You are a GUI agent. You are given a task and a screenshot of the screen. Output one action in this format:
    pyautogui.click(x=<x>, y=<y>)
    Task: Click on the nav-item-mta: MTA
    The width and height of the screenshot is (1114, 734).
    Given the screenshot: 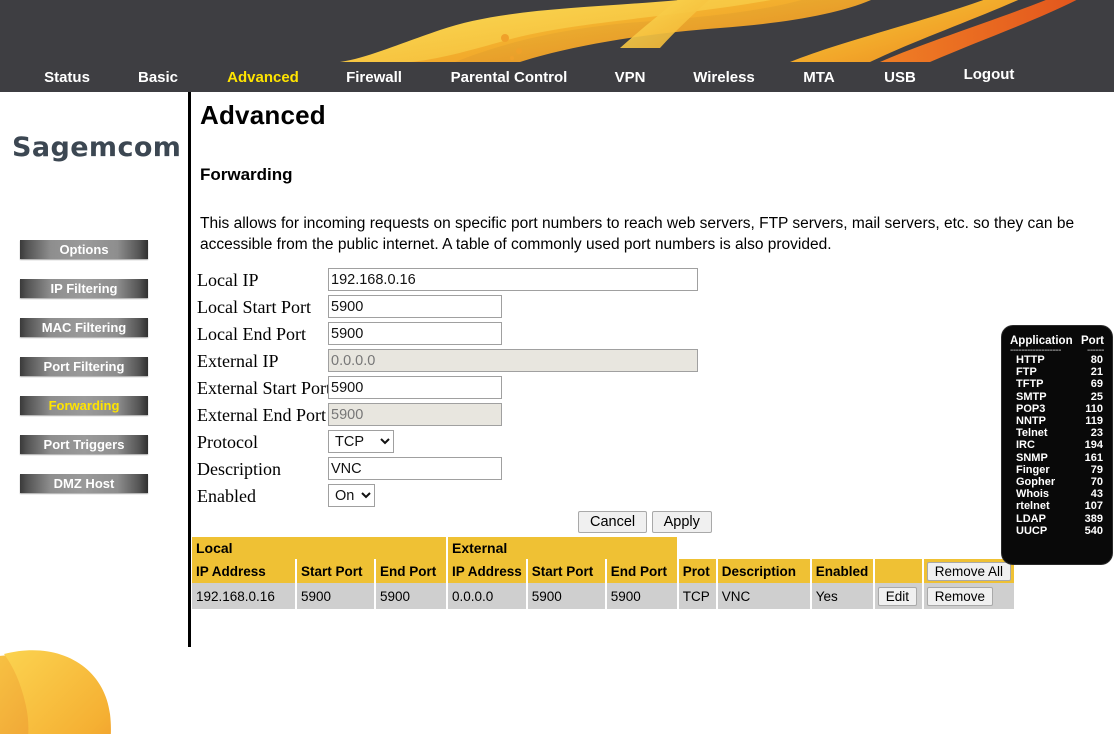 What is the action you would take?
    pyautogui.click(x=818, y=77)
    